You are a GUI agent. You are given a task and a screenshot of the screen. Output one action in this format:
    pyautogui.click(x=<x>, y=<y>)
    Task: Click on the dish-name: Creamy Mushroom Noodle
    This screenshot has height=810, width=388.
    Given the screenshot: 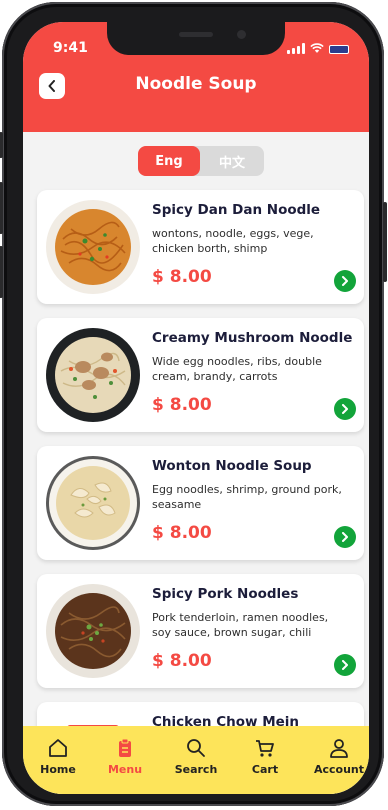 What is the action you would take?
    pyautogui.click(x=252, y=338)
    